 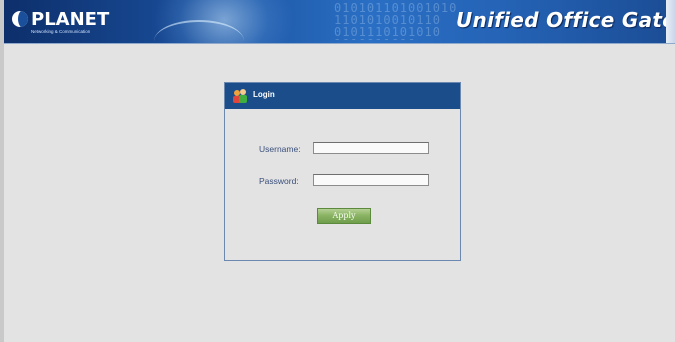 I want to click on password-input, so click(x=371, y=180).